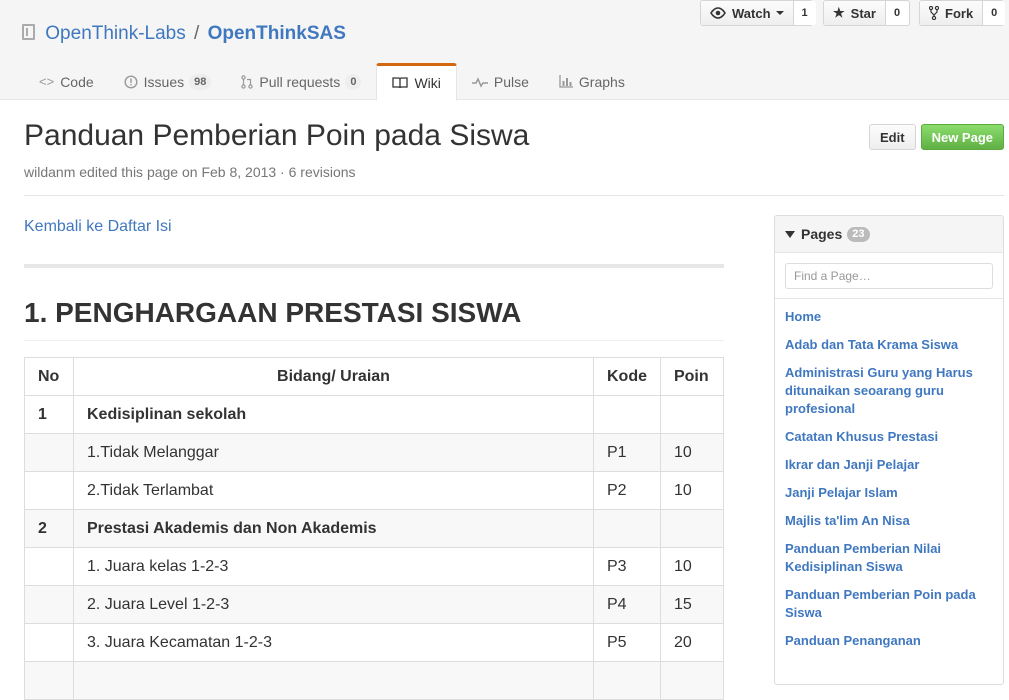 The height and width of the screenshot is (700, 1009). I want to click on list-item: Panduan Pemberian Poin pada Siswa, so click(889, 604).